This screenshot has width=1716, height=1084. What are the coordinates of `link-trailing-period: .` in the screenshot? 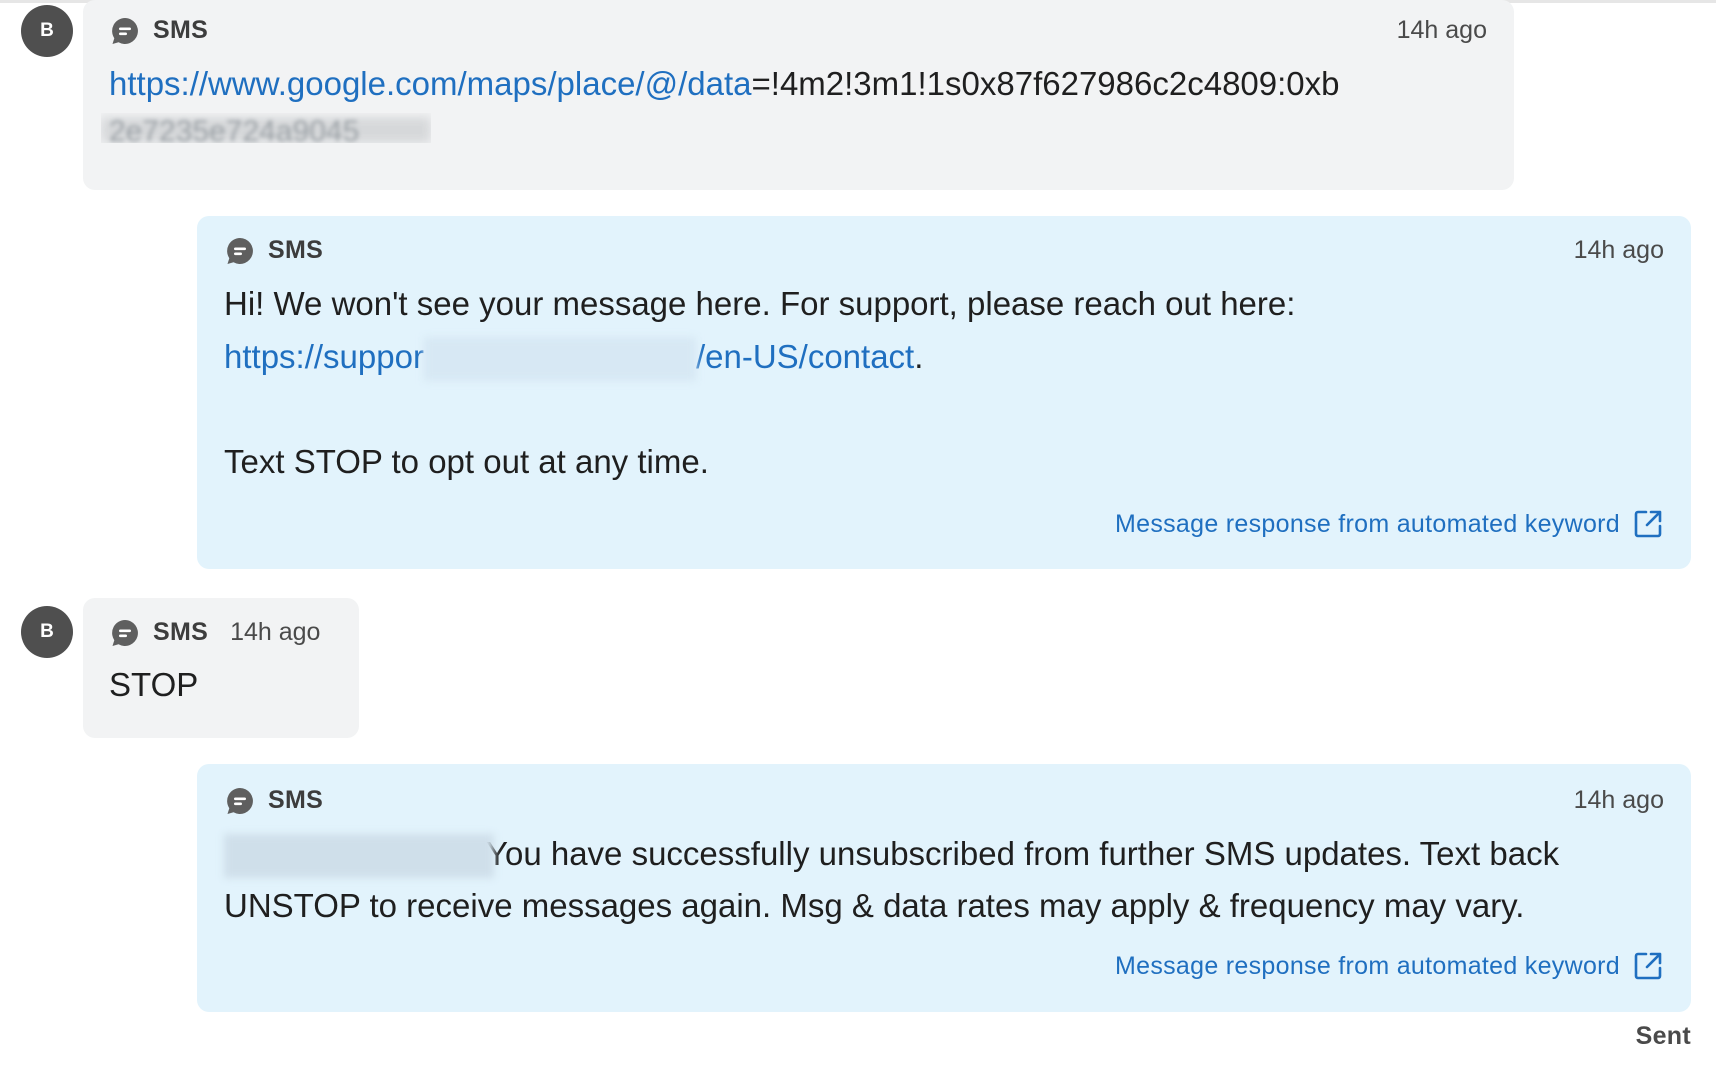 It's located at (919, 356).